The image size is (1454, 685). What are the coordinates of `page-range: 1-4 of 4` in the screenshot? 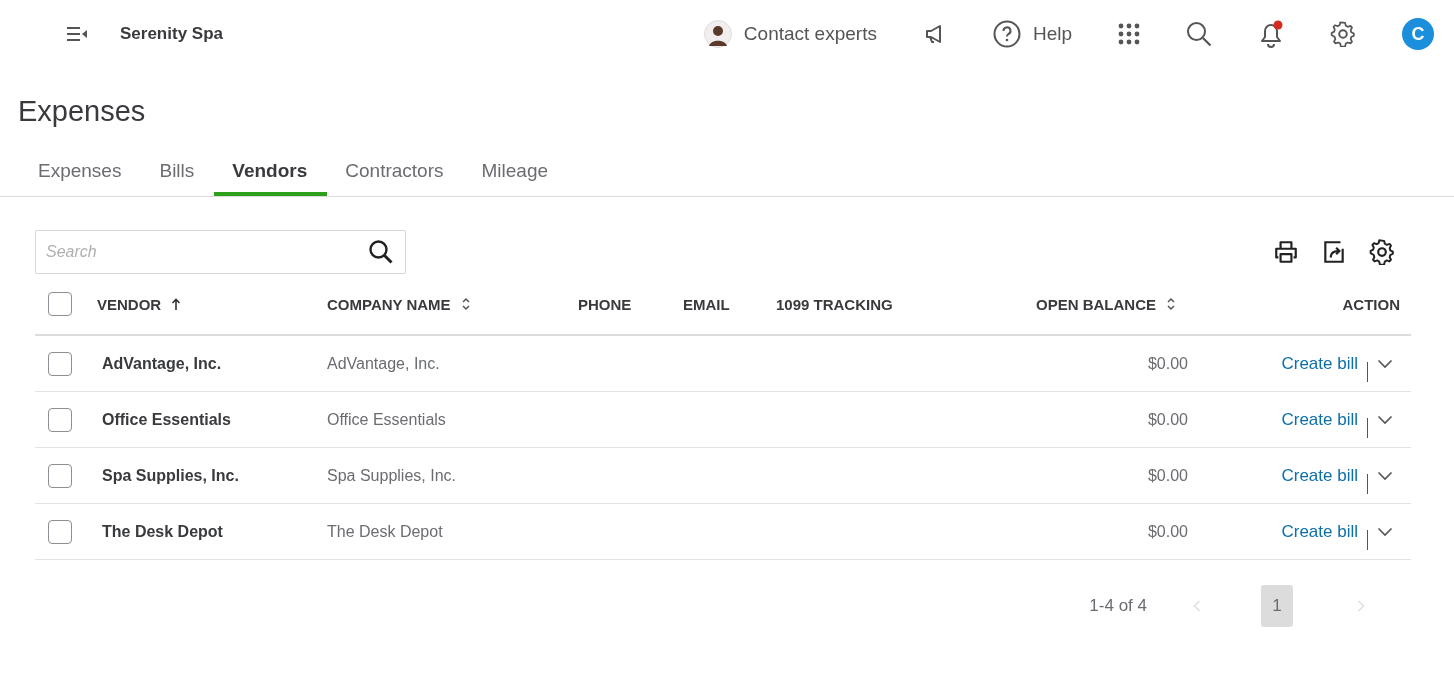 It's located at (1118, 606).